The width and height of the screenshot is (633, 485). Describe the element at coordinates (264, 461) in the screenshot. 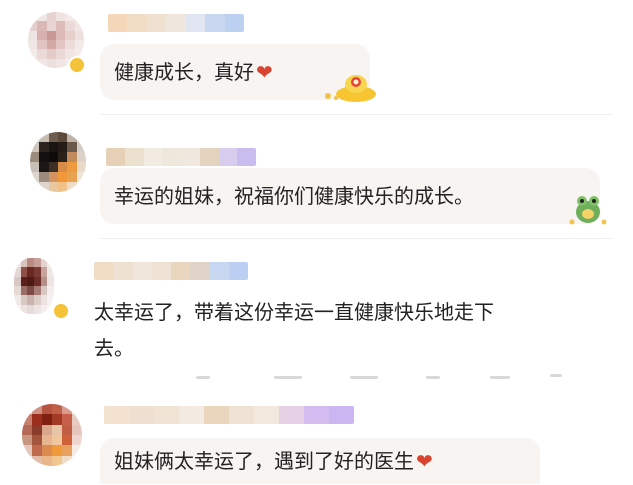

I see `comment-text: 姐妹俩太幸运了，遇到了好的医生` at that location.